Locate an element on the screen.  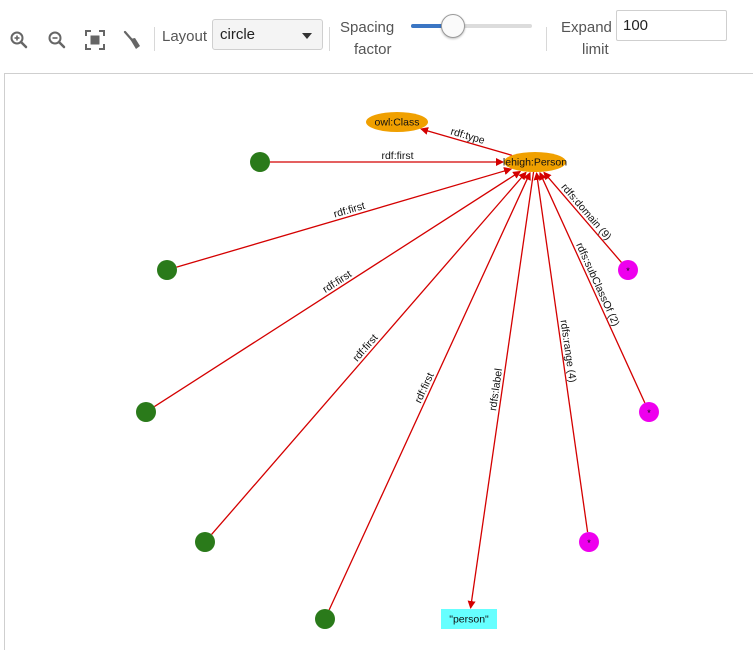
class-node: owl:Class is located at coordinates (397, 122).